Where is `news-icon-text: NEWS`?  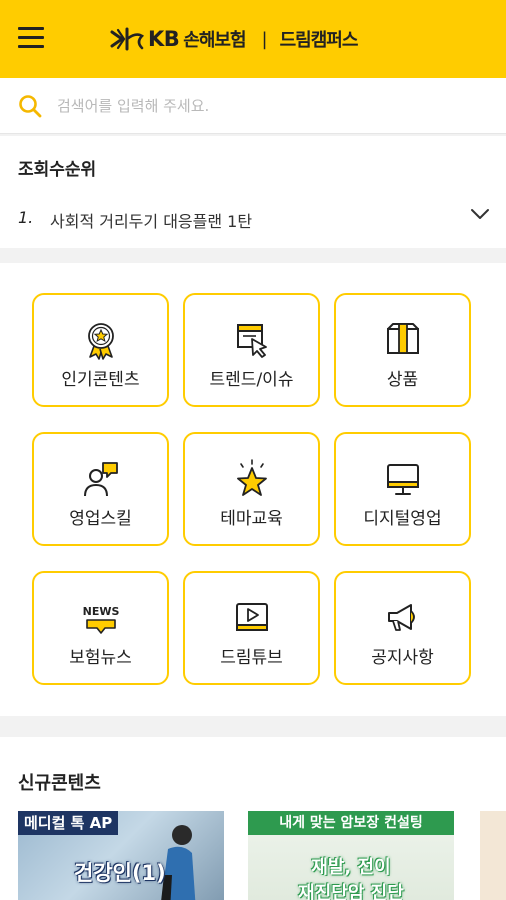
news-icon-text: NEWS is located at coordinates (100, 611).